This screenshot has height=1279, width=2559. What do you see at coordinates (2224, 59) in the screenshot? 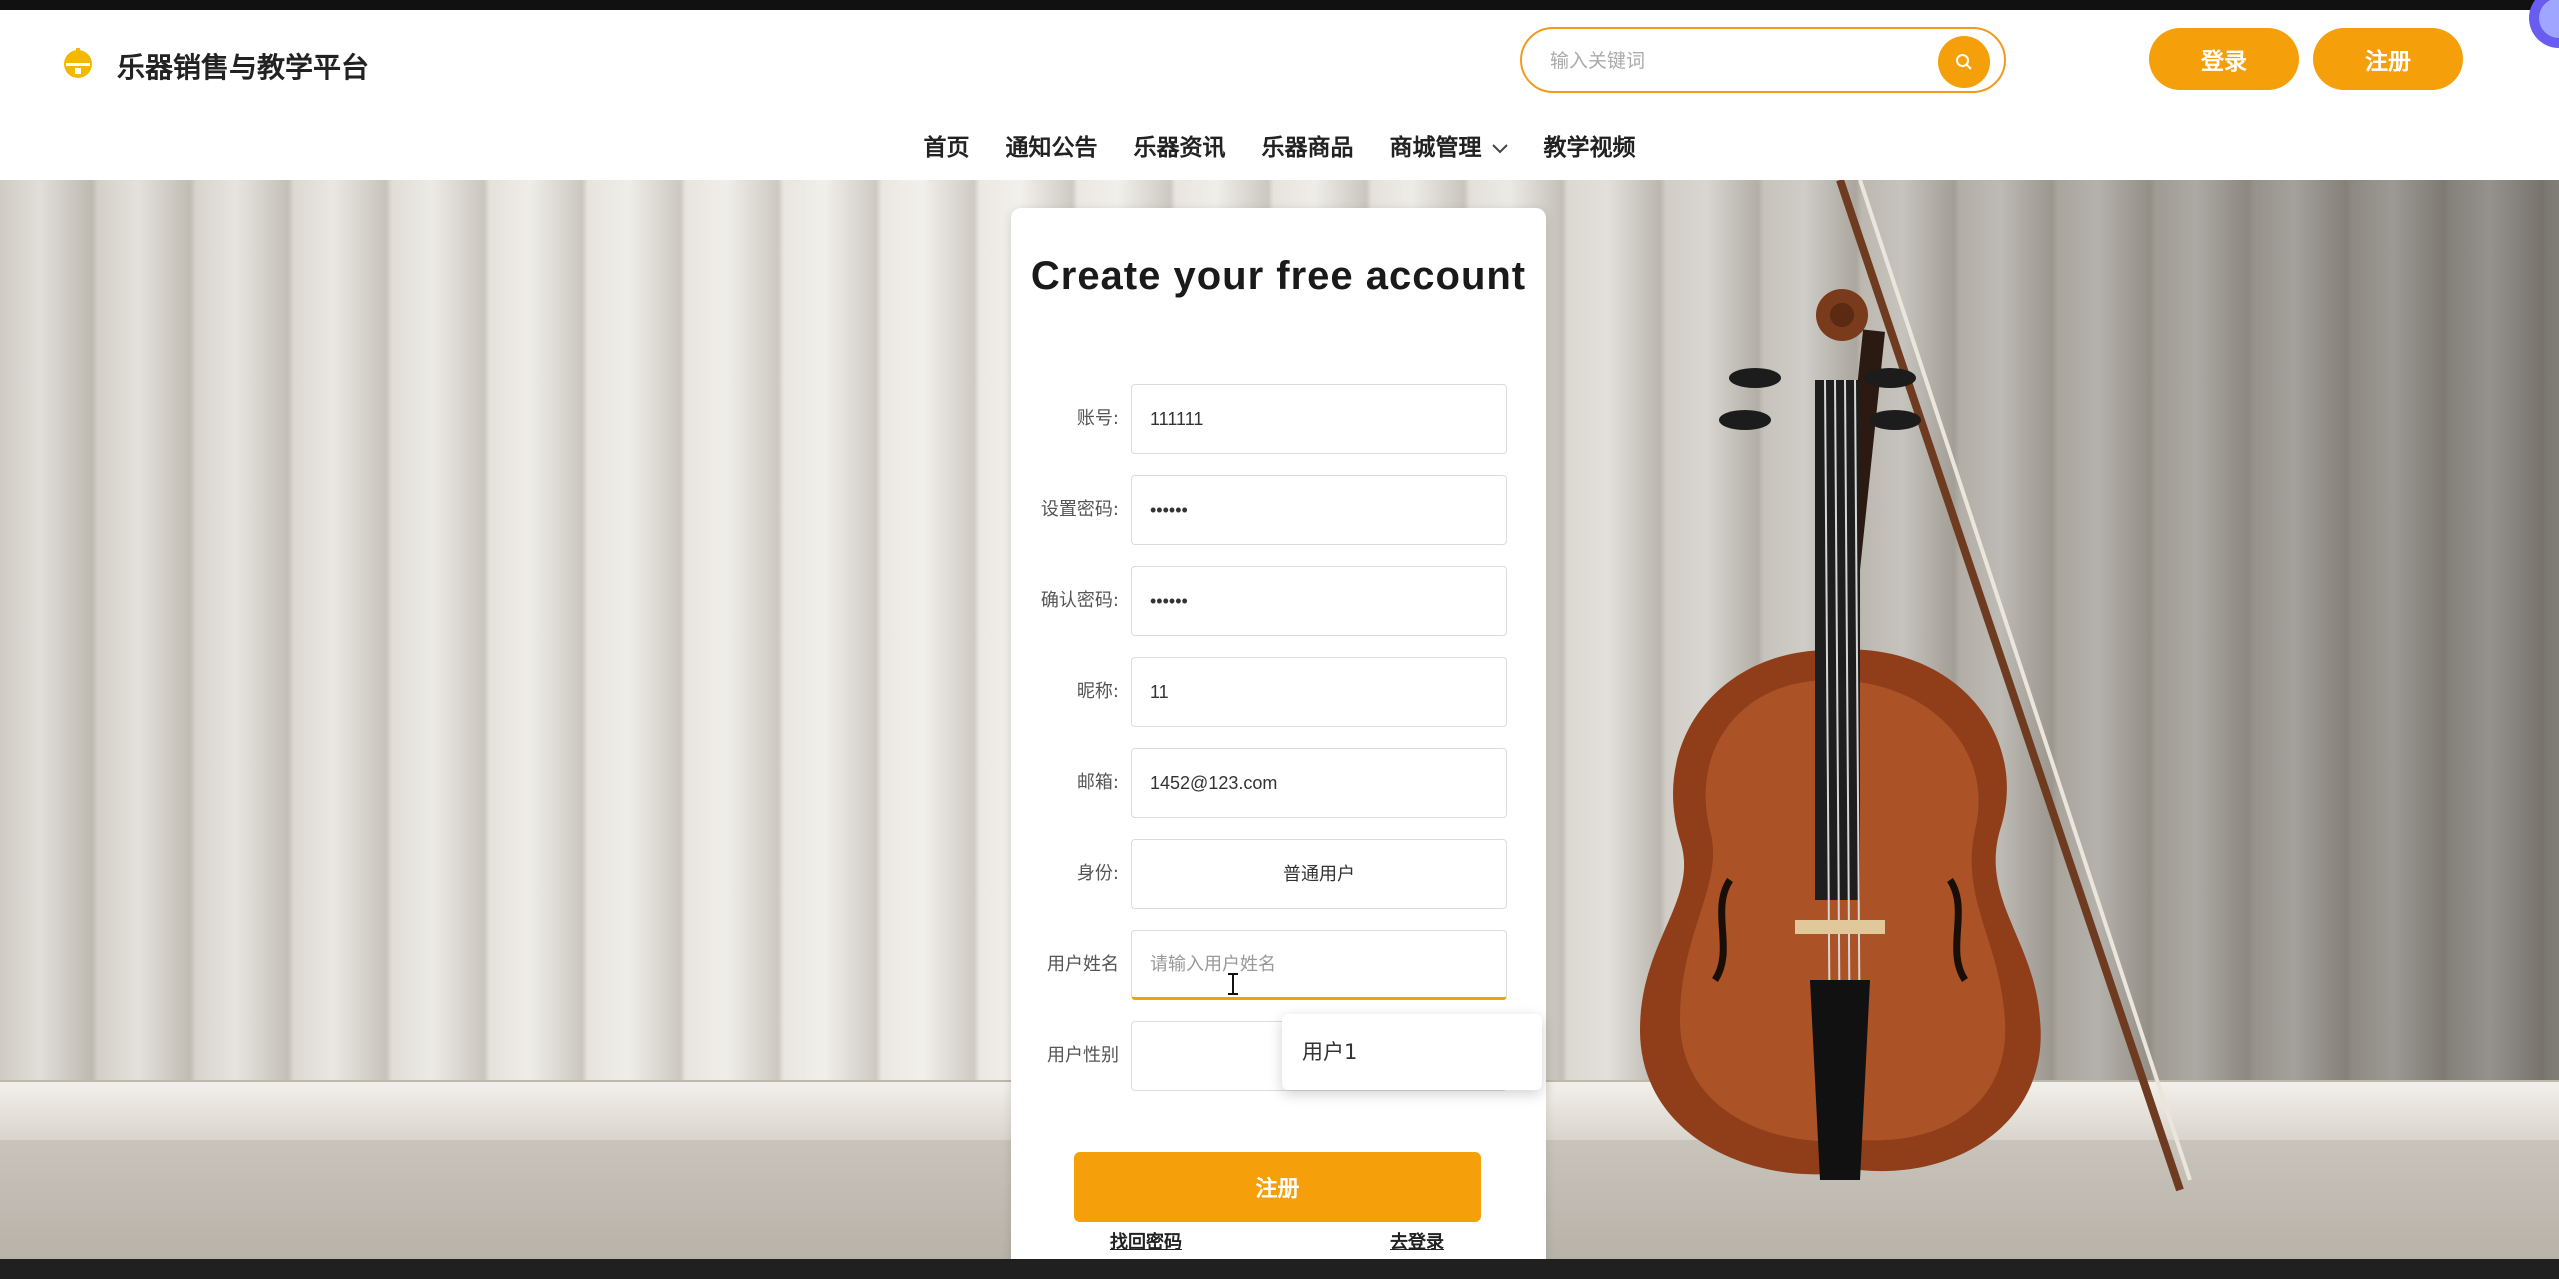
I see `login-button: 登录` at bounding box center [2224, 59].